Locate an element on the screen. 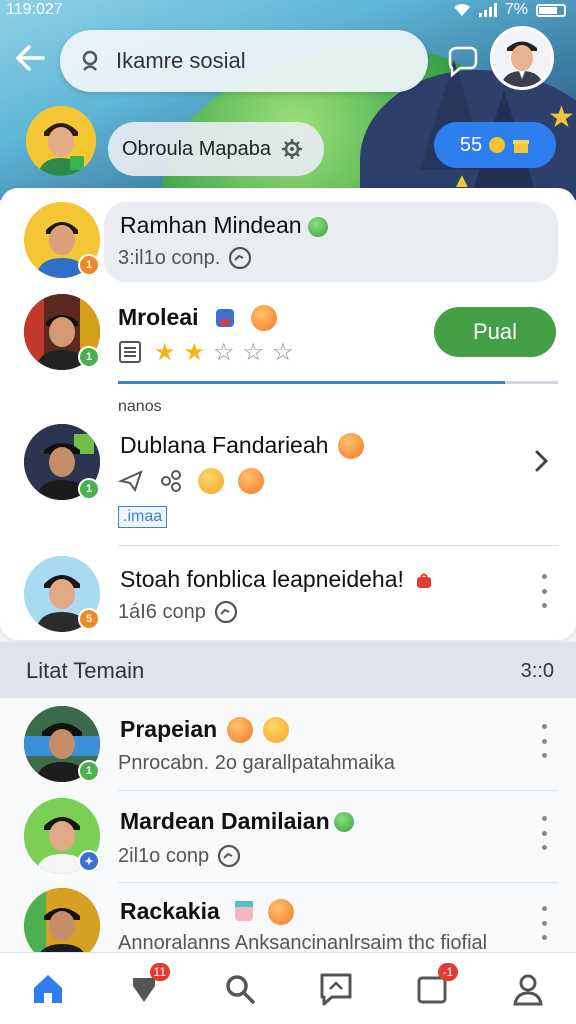 The height and width of the screenshot is (1024, 576). friend-status: 2il1o conp is located at coordinates (179, 856).